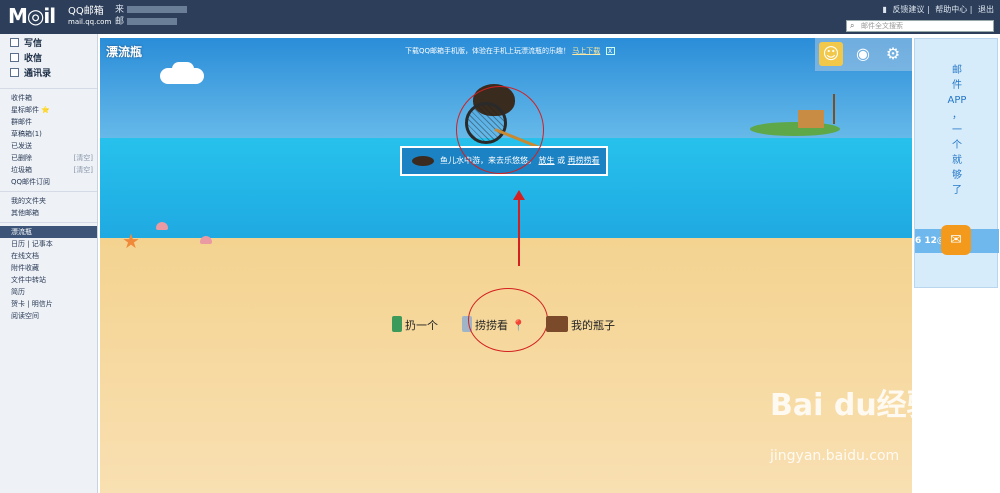  I want to click on search-input: ⌕ 邮件全文搜索, so click(920, 26).